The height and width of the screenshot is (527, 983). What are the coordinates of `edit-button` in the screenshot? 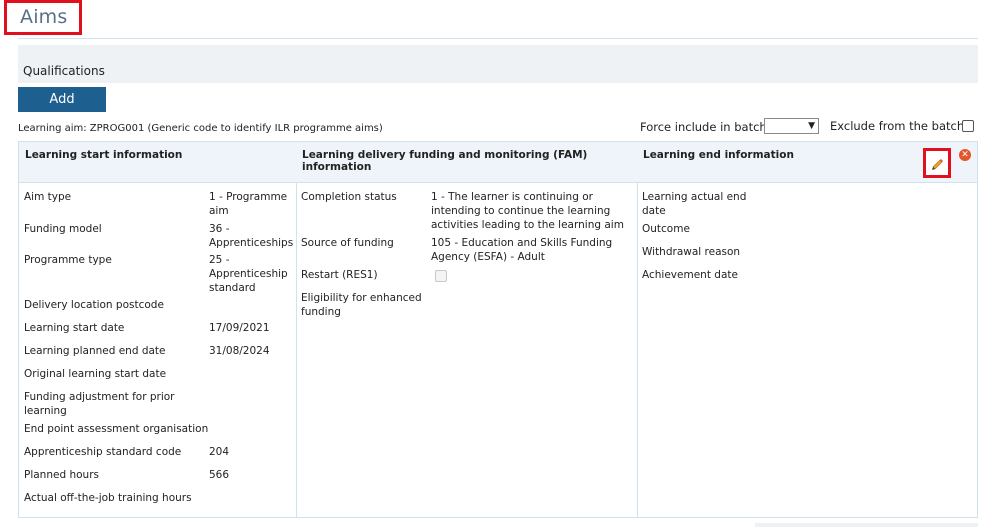 It's located at (937, 163).